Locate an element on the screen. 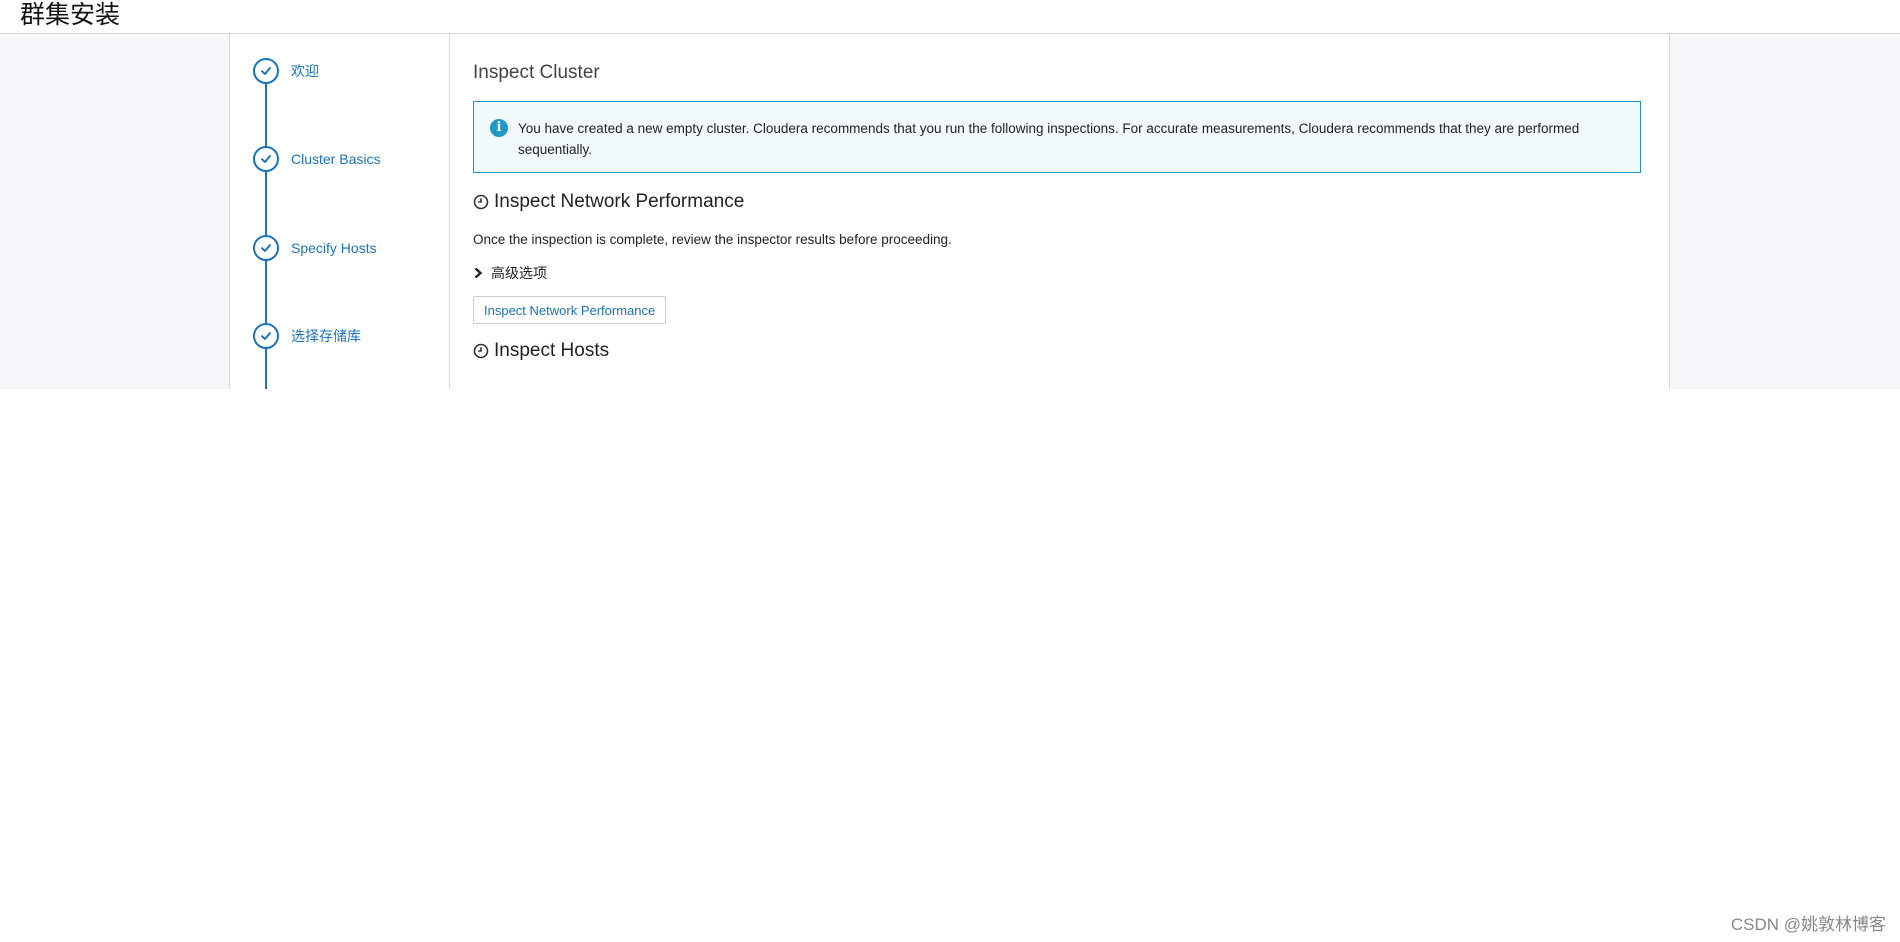  chevron-right-icon is located at coordinates (478, 273).